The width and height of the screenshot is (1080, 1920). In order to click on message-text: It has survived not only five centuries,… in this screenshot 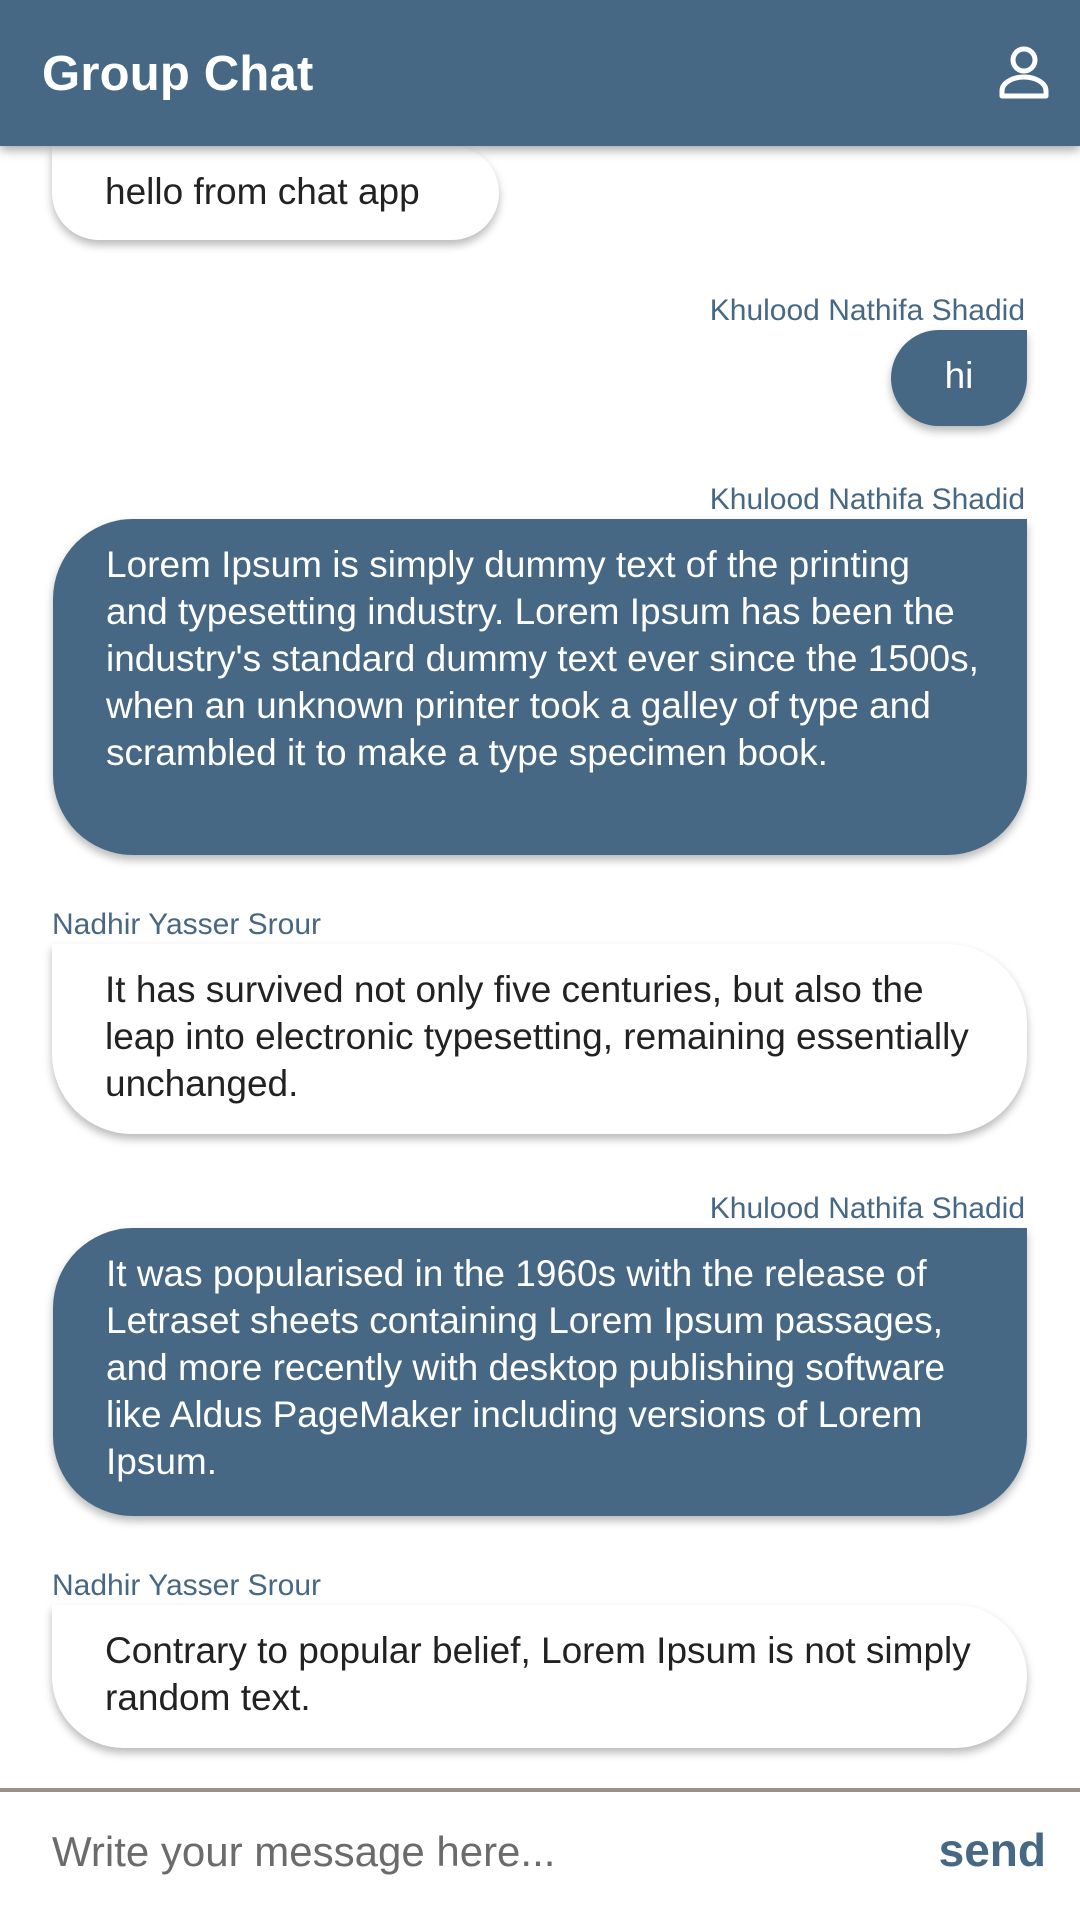, I will do `click(537, 1036)`.